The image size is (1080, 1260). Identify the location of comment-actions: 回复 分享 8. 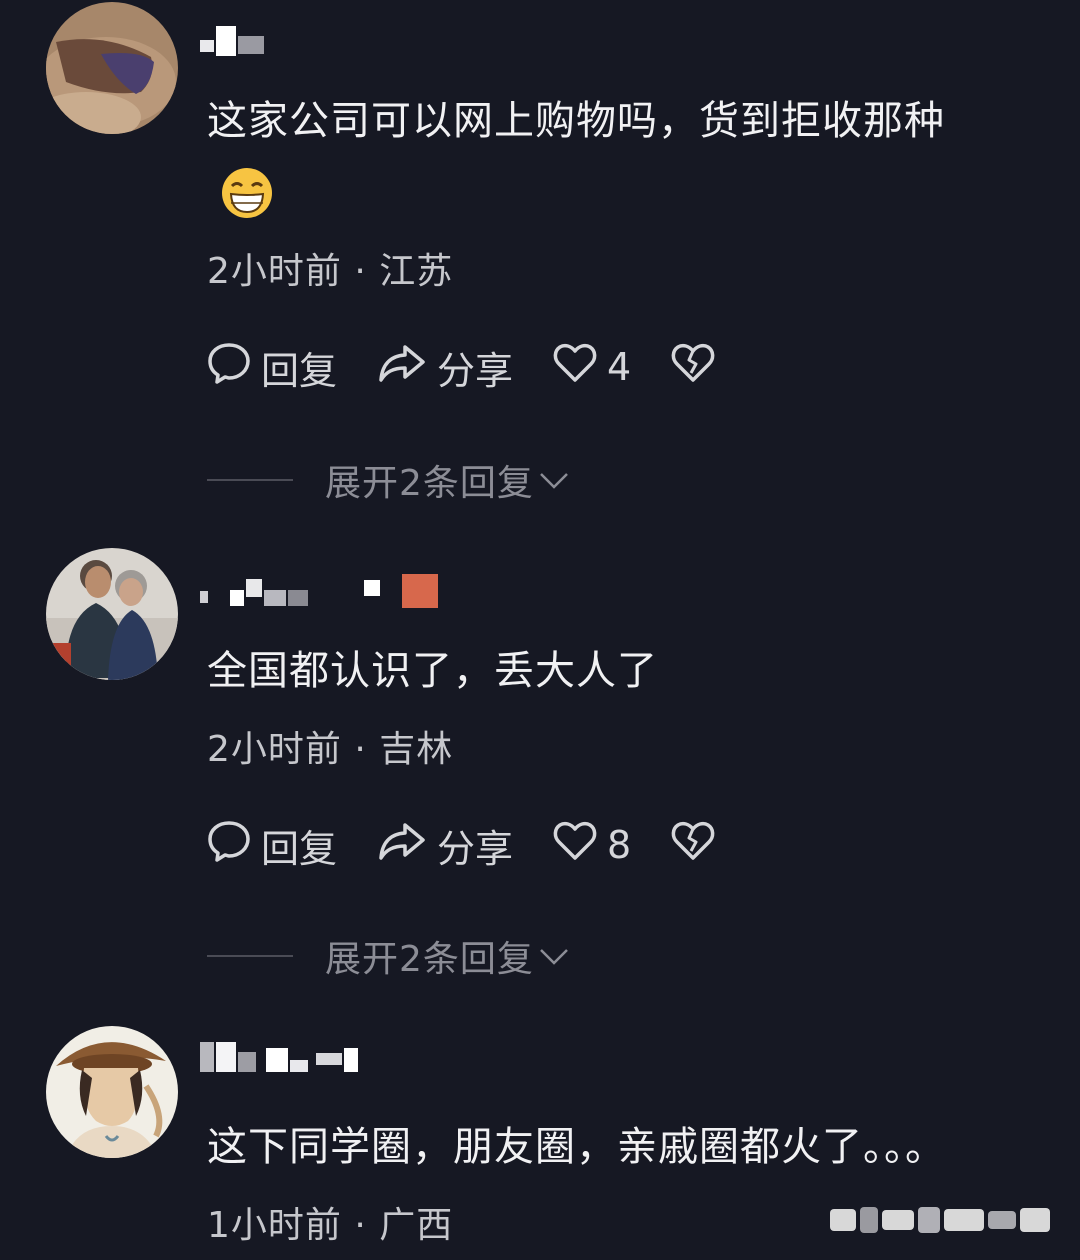
(486, 845).